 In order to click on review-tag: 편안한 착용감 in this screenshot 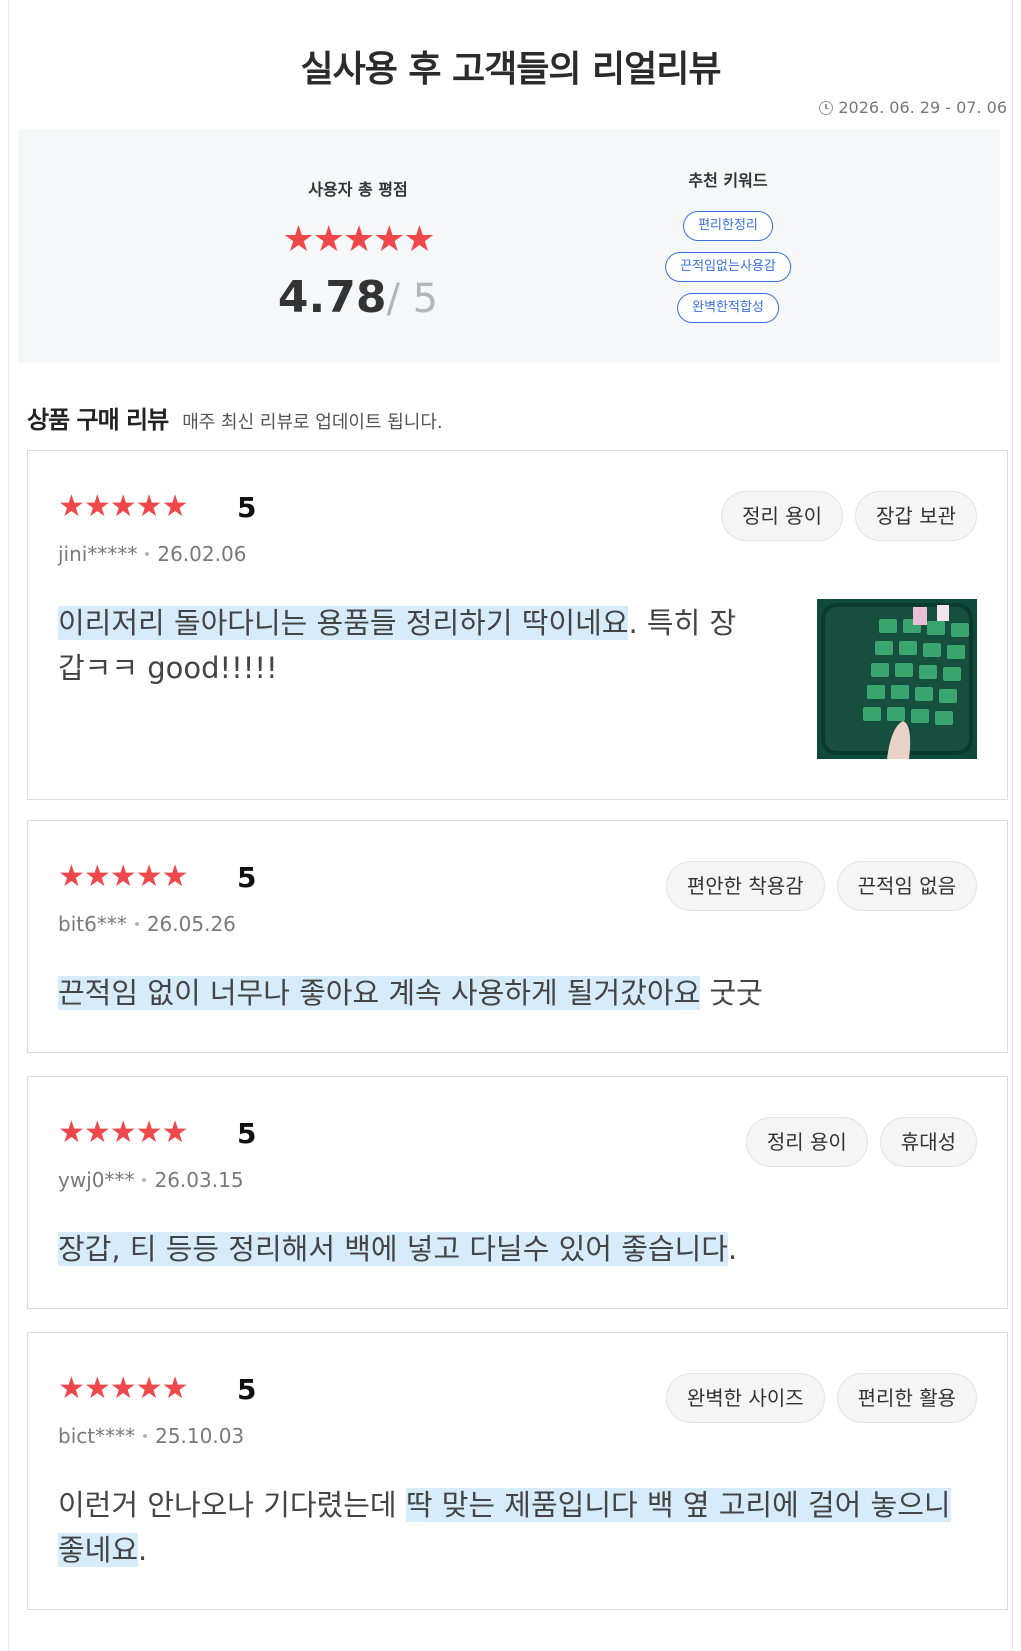, I will do `click(745, 886)`.